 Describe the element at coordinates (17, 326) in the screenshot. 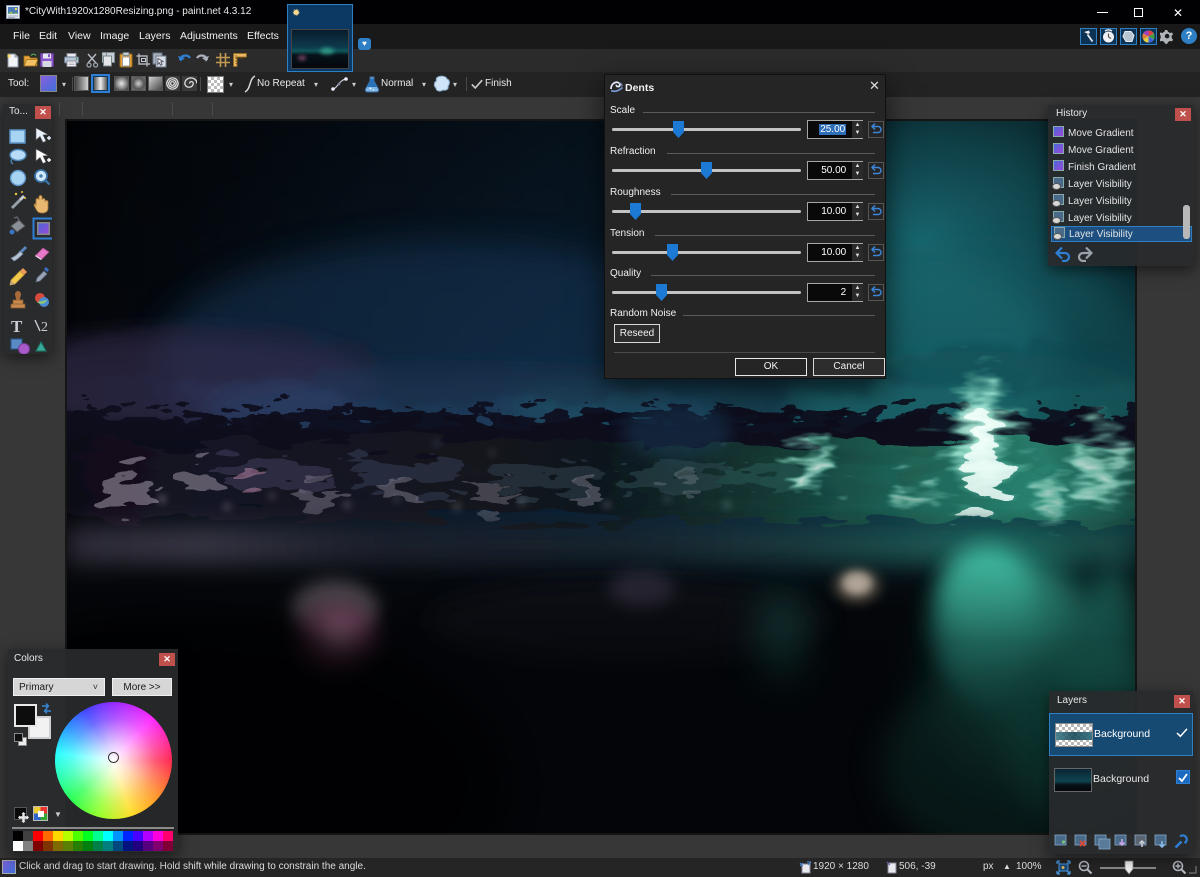

I see `svg-text: T` at that location.